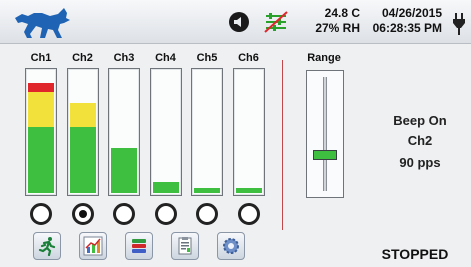  I want to click on running-man-icon, so click(47, 246).